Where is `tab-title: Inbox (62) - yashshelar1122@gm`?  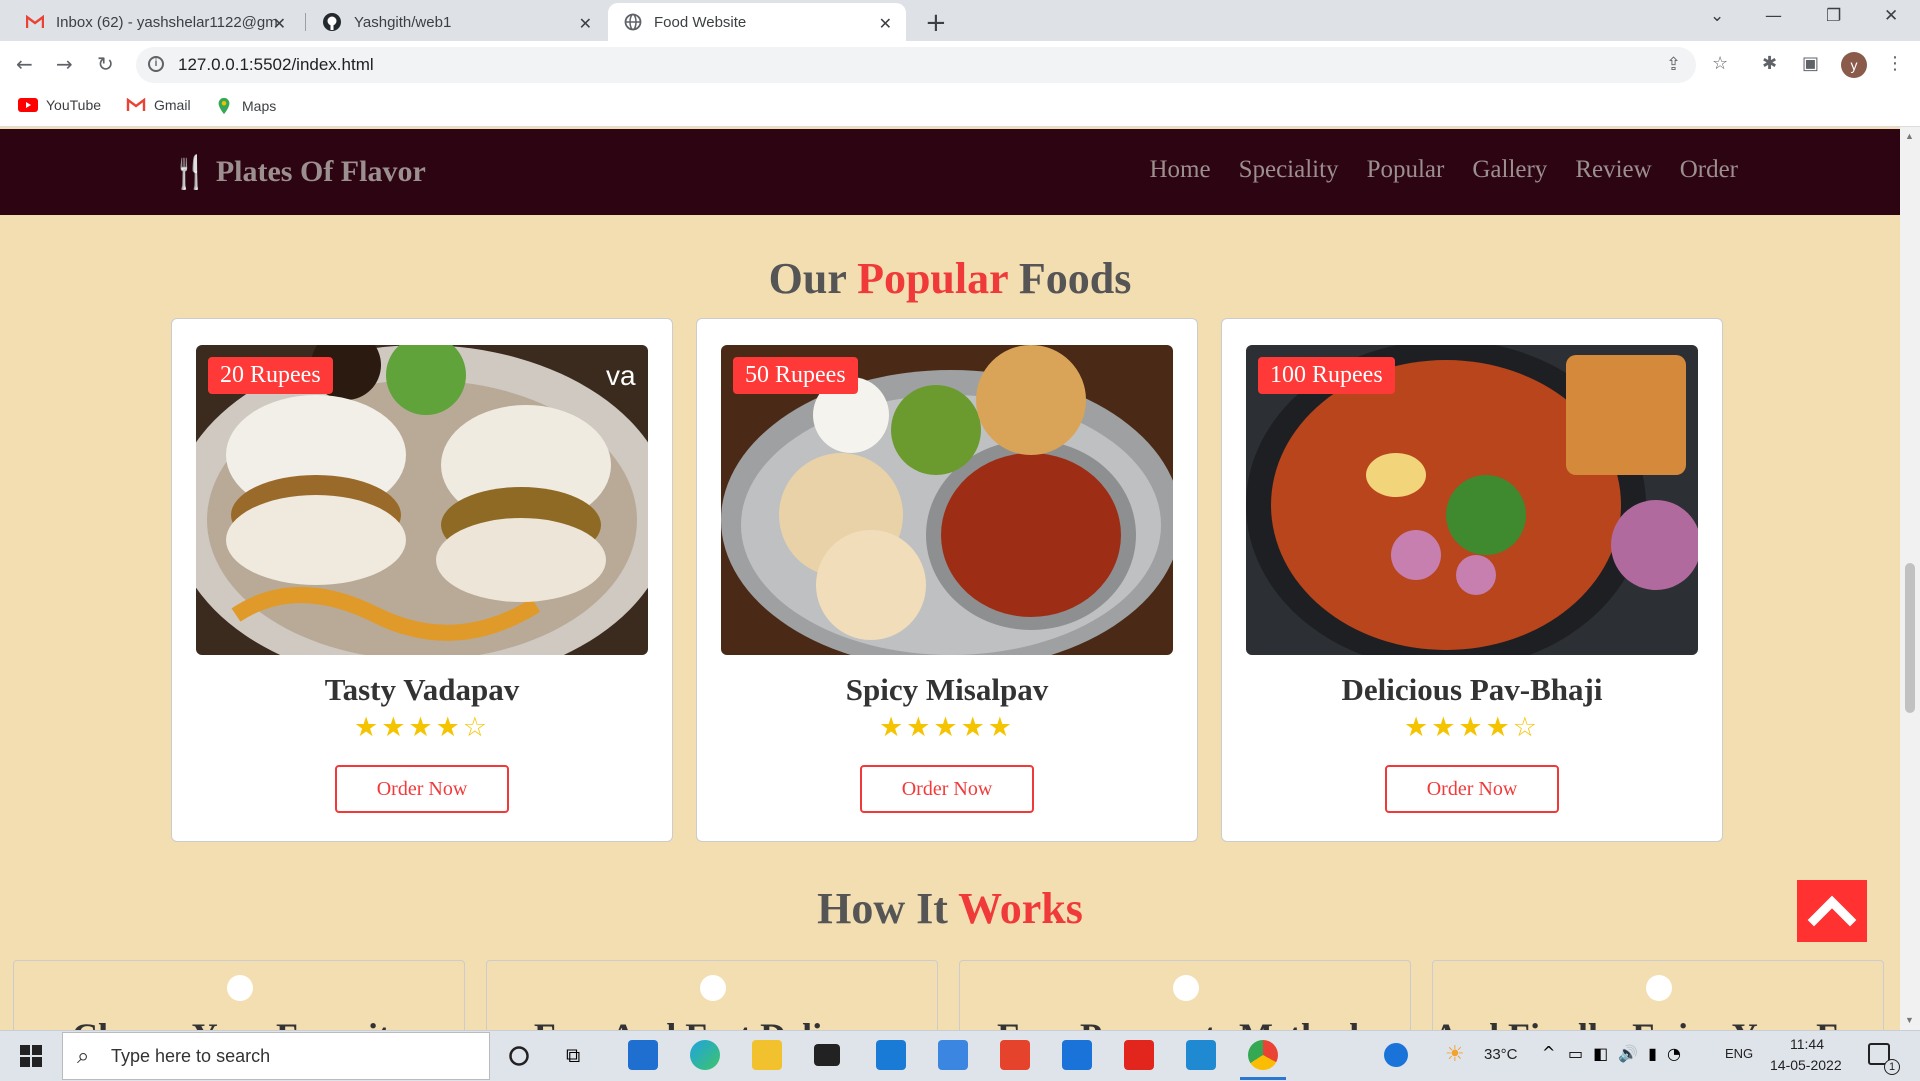
tab-title: Inbox (62) - yashshelar1122@gm is located at coordinates (167, 22).